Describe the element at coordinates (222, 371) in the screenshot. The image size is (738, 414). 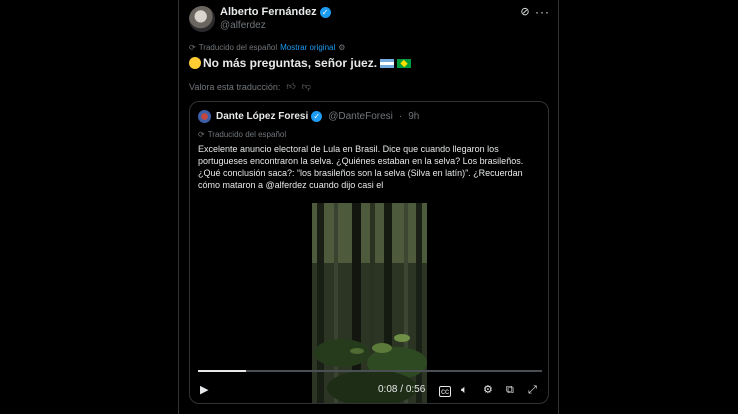
I see `video-progress-fill` at that location.